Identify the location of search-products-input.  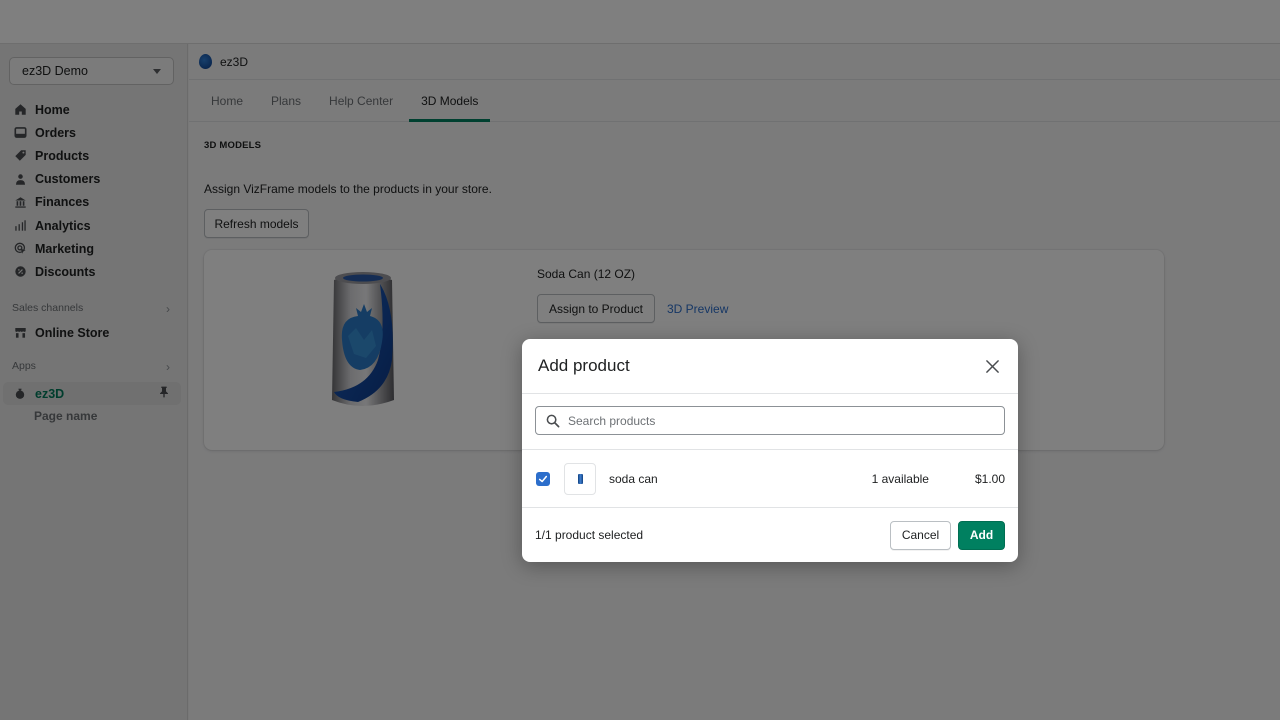
(781, 420).